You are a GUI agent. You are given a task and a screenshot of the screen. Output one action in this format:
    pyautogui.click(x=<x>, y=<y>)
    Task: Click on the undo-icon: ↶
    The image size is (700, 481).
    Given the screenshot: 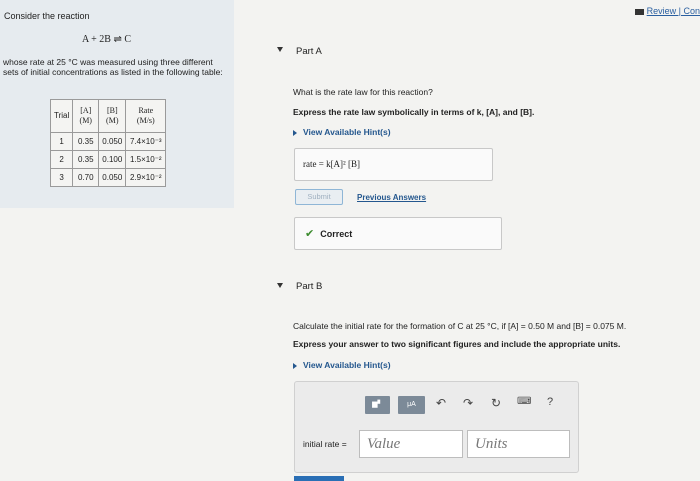 What is the action you would take?
    pyautogui.click(x=441, y=403)
    